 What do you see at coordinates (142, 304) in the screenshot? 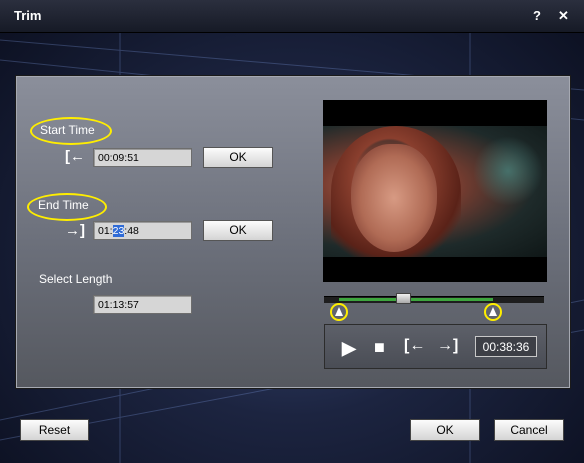
I see `select-length-field: 01:13:57` at bounding box center [142, 304].